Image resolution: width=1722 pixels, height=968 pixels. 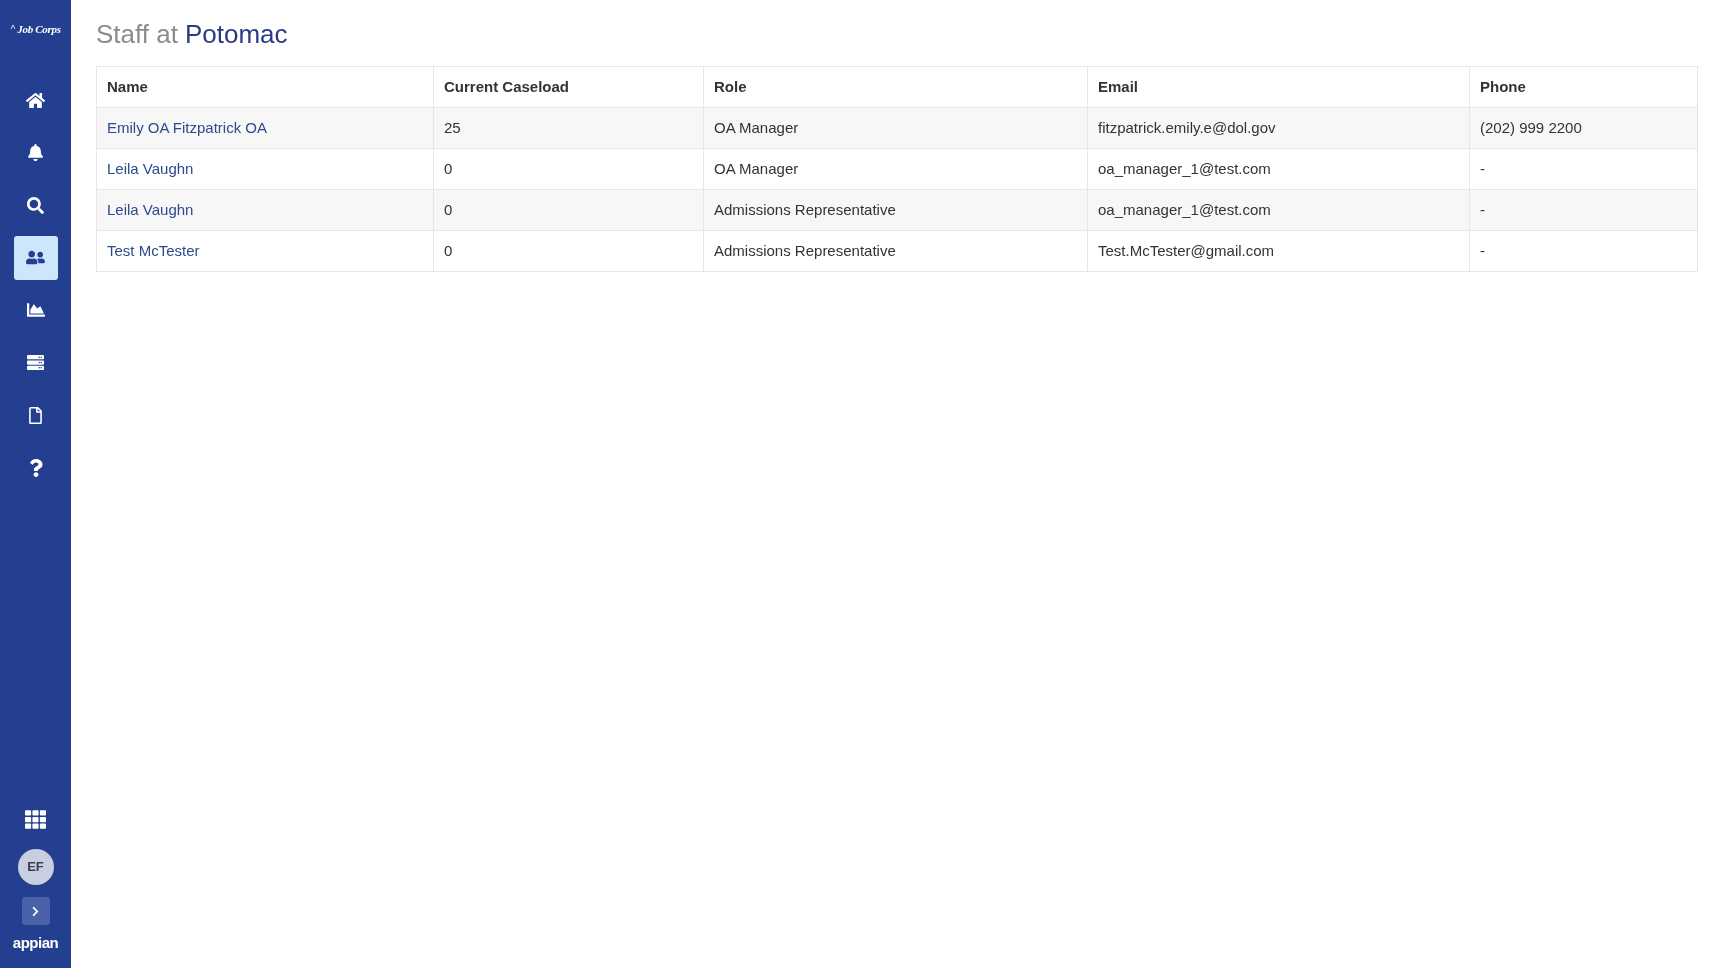 I want to click on column-header: Current Caseload, so click(x=568, y=87).